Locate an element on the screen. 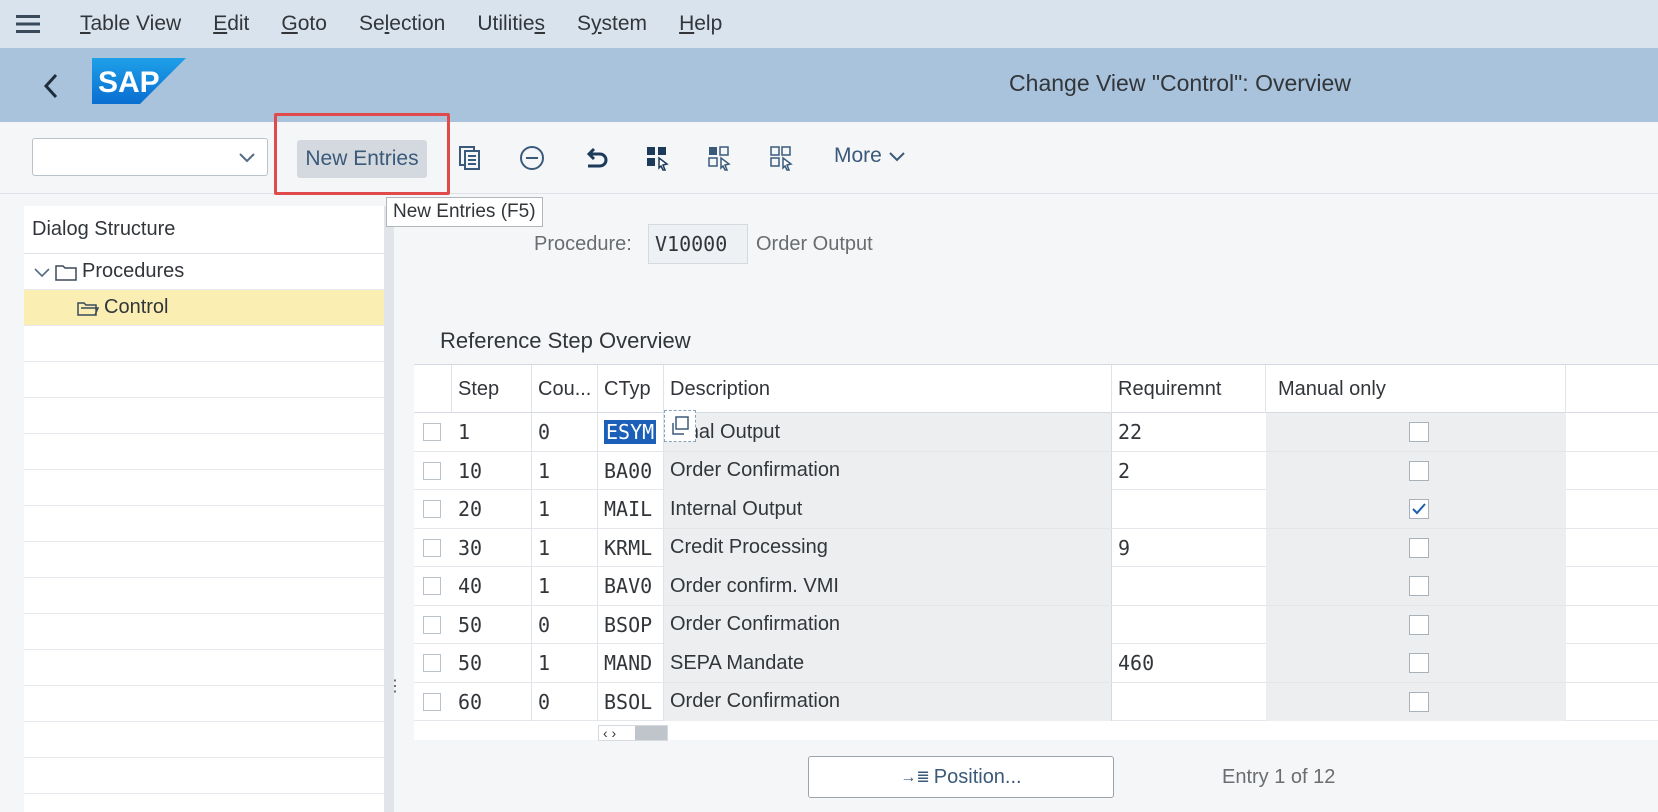  scroll-thumb is located at coordinates (651, 733).